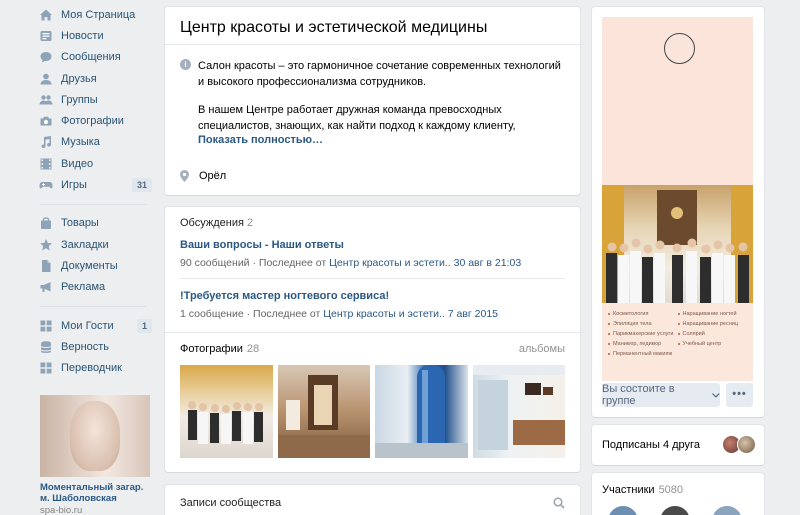 This screenshot has height=515, width=800. What do you see at coordinates (643, 344) in the screenshot?
I see `service-item: Маникюр, педикюр` at bounding box center [643, 344].